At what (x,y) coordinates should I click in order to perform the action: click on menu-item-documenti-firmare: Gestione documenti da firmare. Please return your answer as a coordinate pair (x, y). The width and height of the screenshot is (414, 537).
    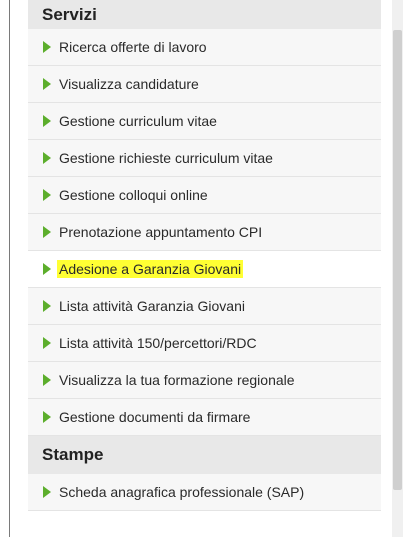
    Looking at the image, I should click on (204, 417).